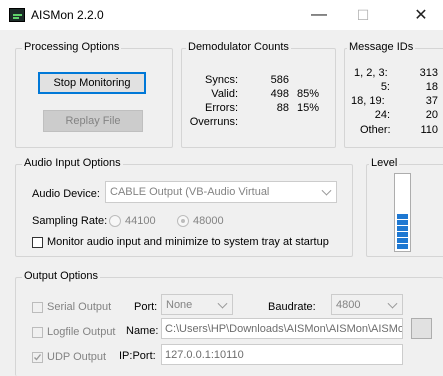  Describe the element at coordinates (402, 212) in the screenshot. I see `level-meter` at that location.